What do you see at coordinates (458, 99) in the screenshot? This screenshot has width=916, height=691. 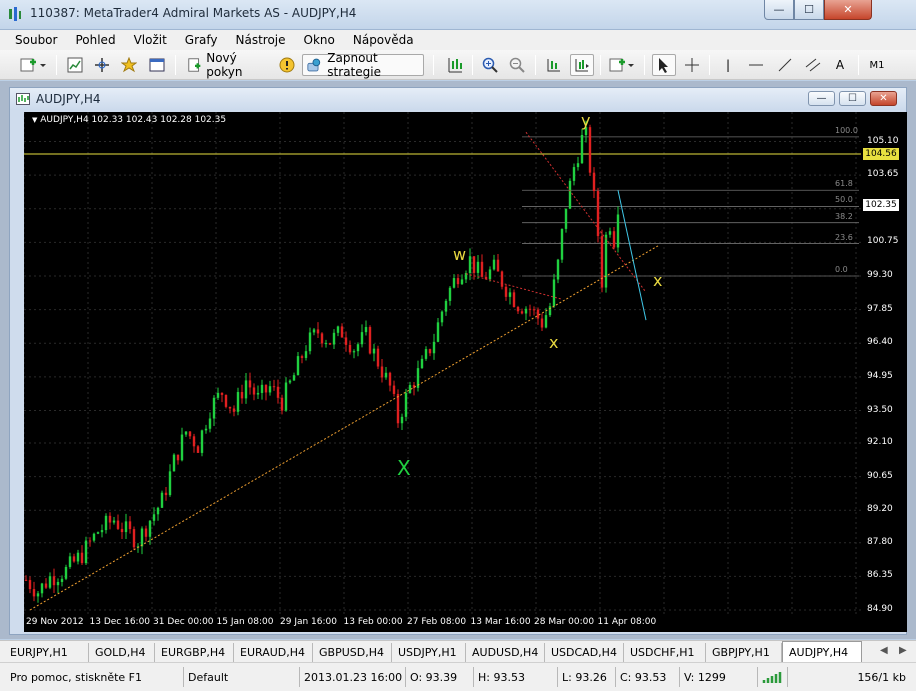 I see `chart-window-titlebar: AUDJPY,H4 — ☐ ✕` at bounding box center [458, 99].